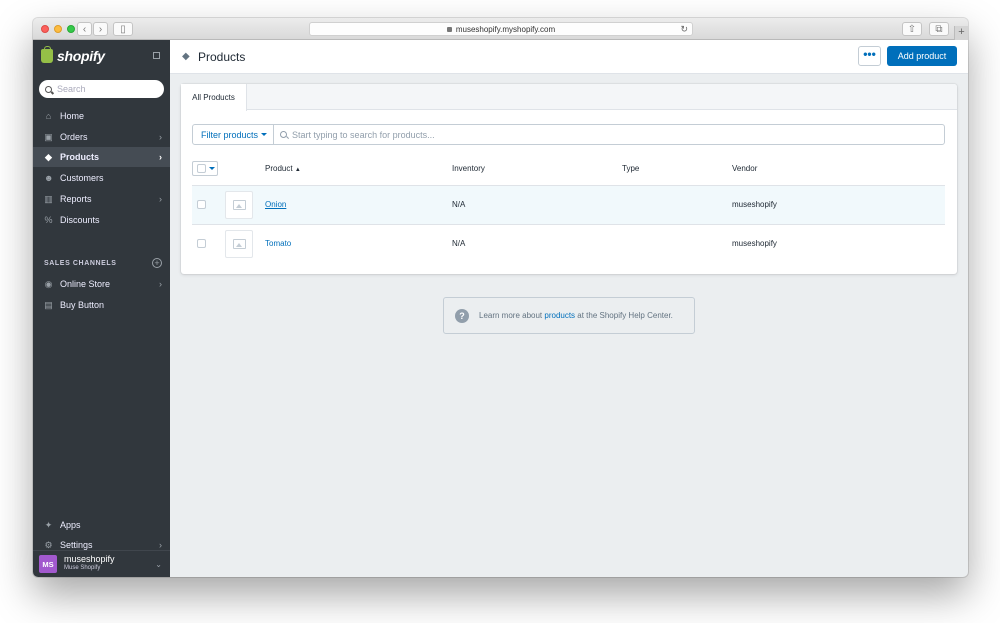  Describe the element at coordinates (745, 168) in the screenshot. I see `column-header-vendor: Vendor` at that location.